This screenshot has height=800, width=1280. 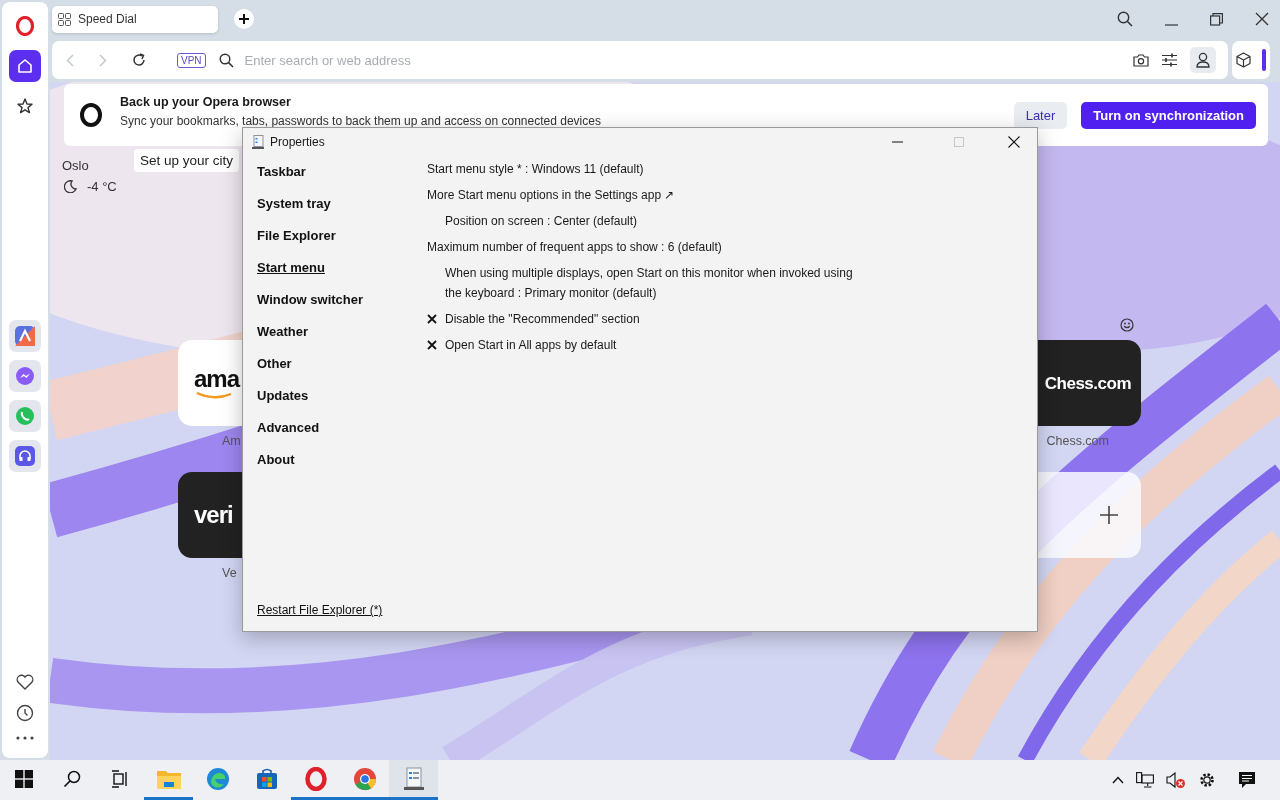 What do you see at coordinates (139, 60) in the screenshot?
I see `reload-icon` at bounding box center [139, 60].